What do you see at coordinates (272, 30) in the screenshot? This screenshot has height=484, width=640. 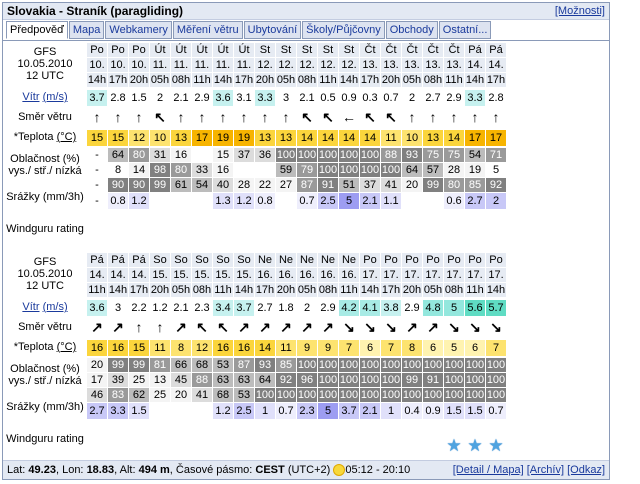 I see `tab-ubytovani: Ubytování` at bounding box center [272, 30].